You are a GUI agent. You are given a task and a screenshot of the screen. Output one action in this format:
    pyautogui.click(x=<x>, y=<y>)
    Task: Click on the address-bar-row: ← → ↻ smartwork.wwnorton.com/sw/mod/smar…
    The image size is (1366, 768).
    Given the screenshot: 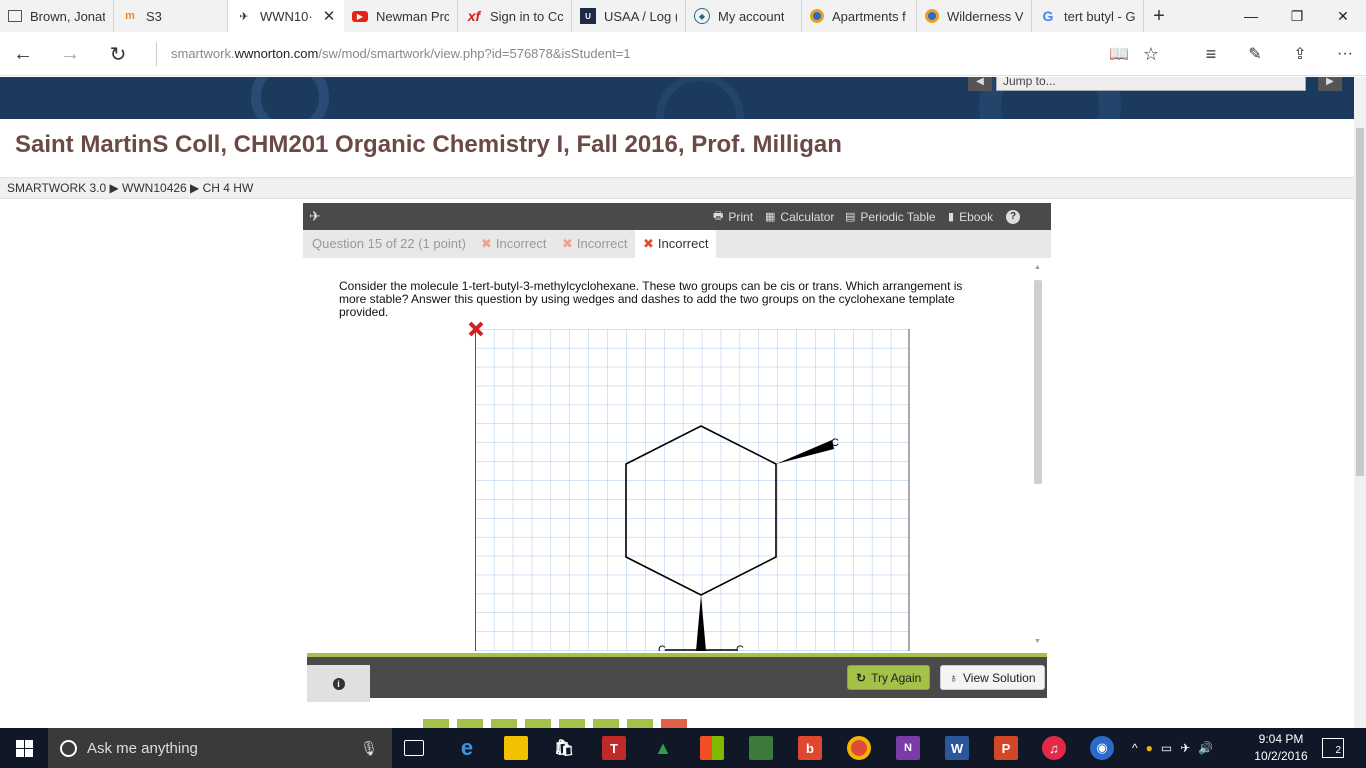 What is the action you would take?
    pyautogui.click(x=683, y=54)
    